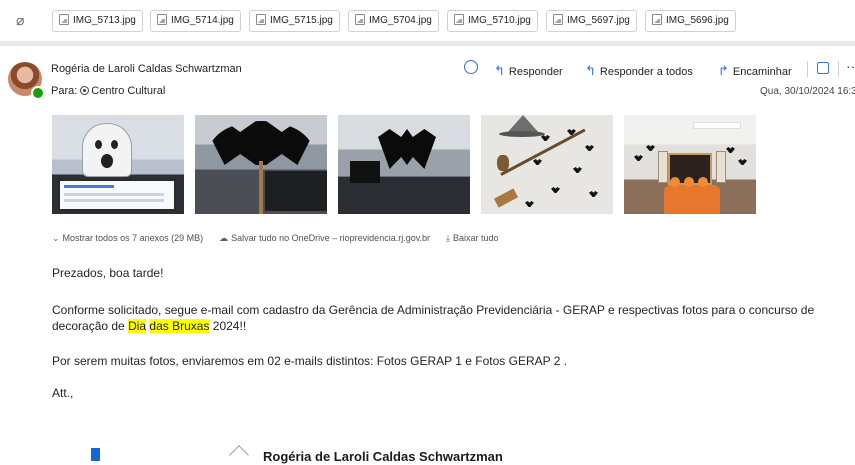 The height and width of the screenshot is (465, 855). Describe the element at coordinates (476, 238) in the screenshot. I see `download-all-label: Baixar tudo` at that location.